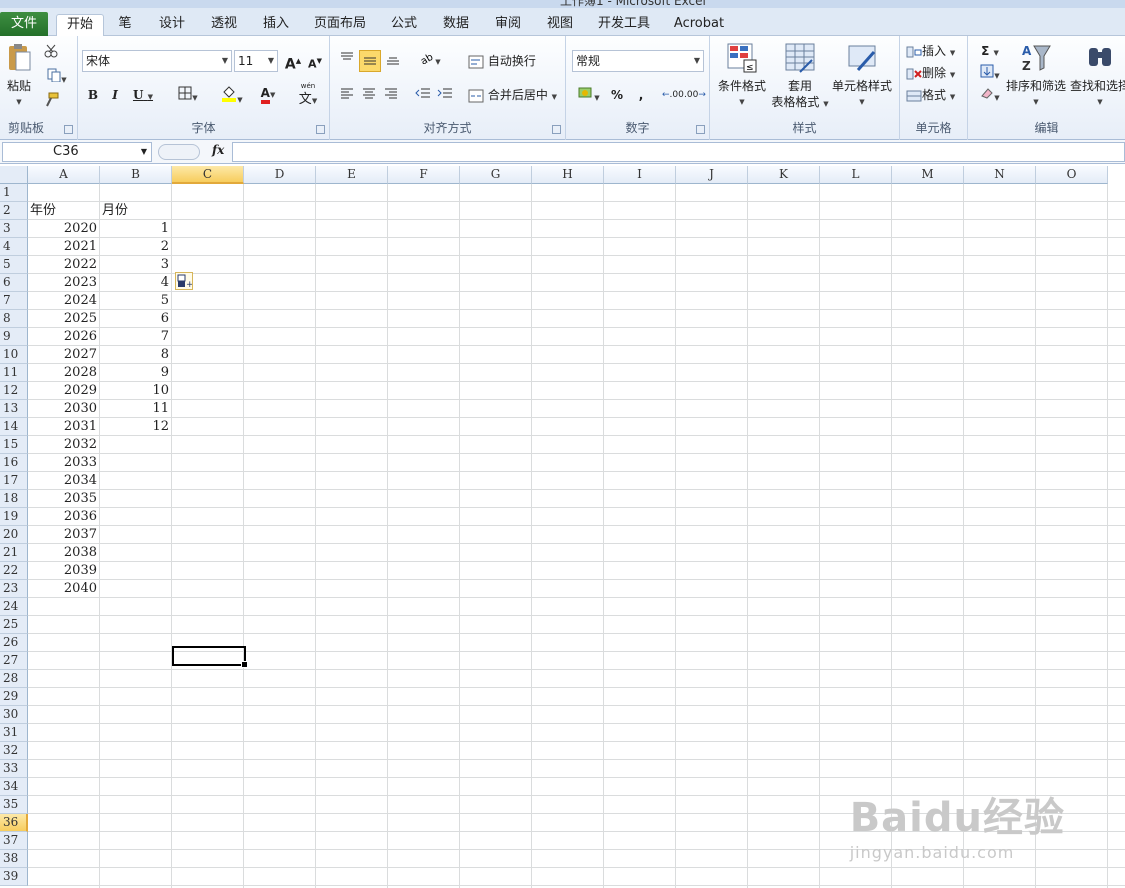 This screenshot has width=1125, height=888. Describe the element at coordinates (136, 211) in the screenshot. I see `cell-b2: 月份` at that location.